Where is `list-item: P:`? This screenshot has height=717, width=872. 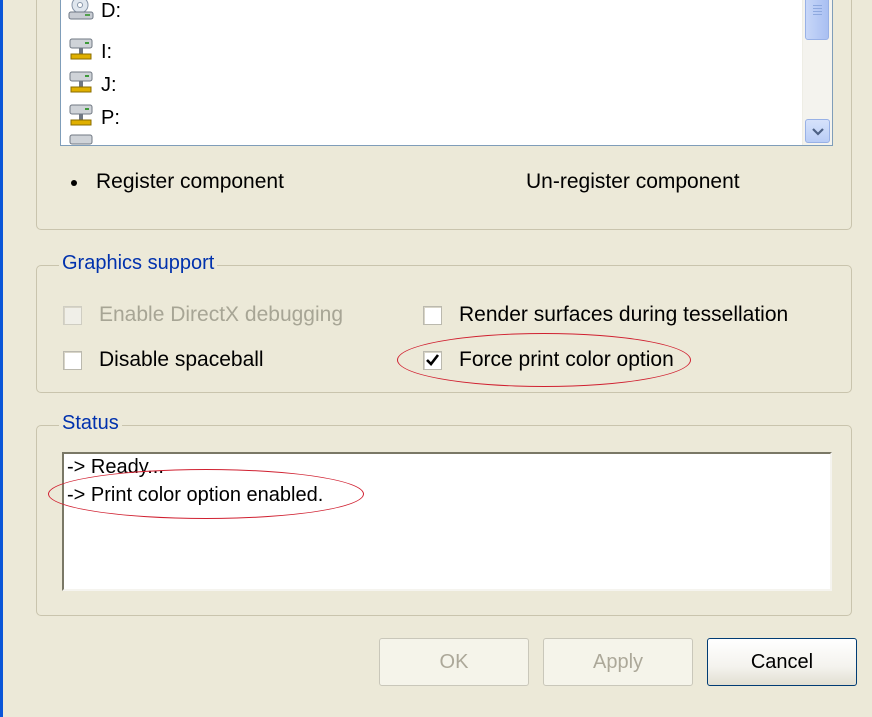
list-item: P: is located at coordinates (93, 118).